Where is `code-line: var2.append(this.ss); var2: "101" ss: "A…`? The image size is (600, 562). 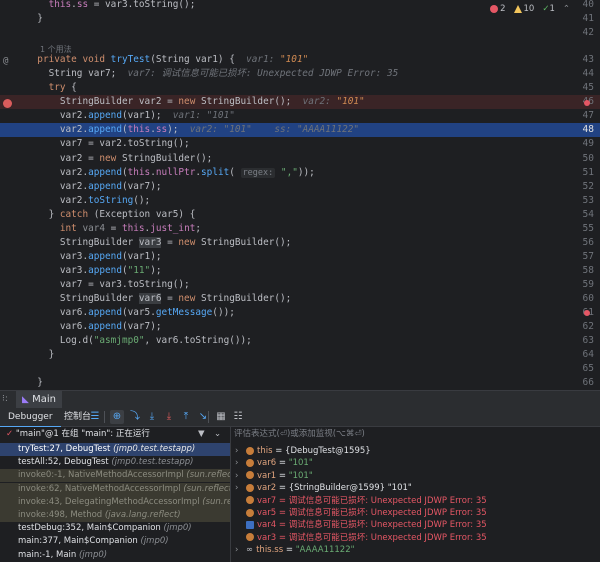
code-line: var2.append(this.ss); var2: "101" ss: "A… is located at coordinates (300, 130).